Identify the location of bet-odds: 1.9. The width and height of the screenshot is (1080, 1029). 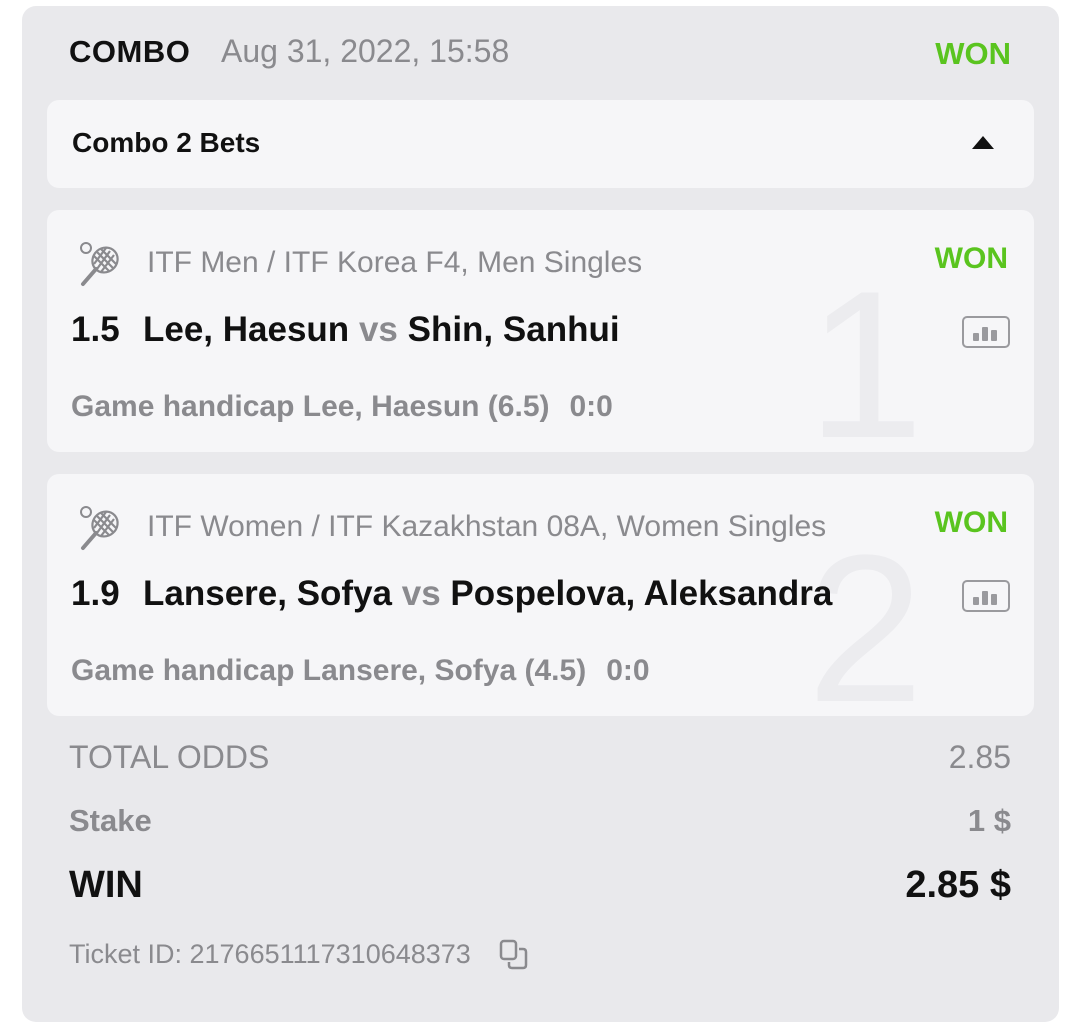
(95, 593).